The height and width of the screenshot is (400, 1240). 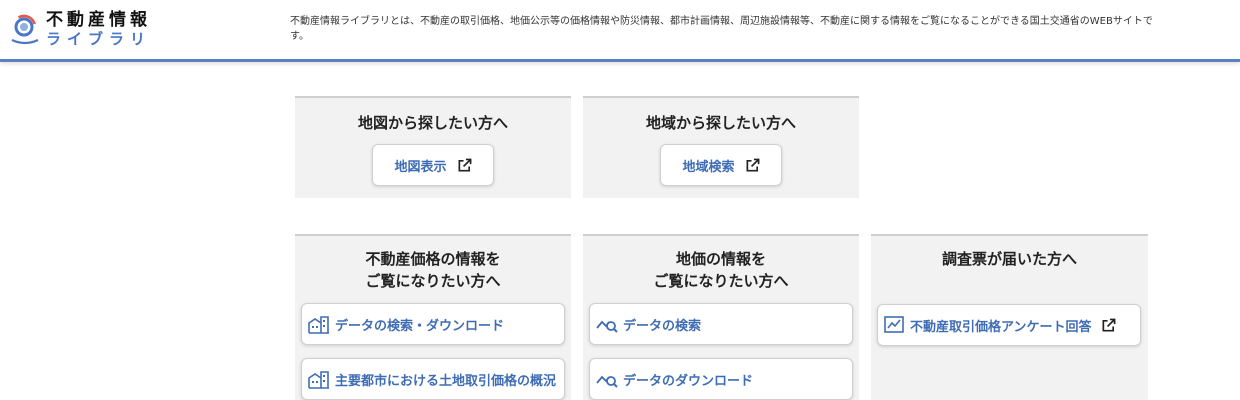 What do you see at coordinates (708, 167) in the screenshot?
I see `button-label: 地域検索` at bounding box center [708, 167].